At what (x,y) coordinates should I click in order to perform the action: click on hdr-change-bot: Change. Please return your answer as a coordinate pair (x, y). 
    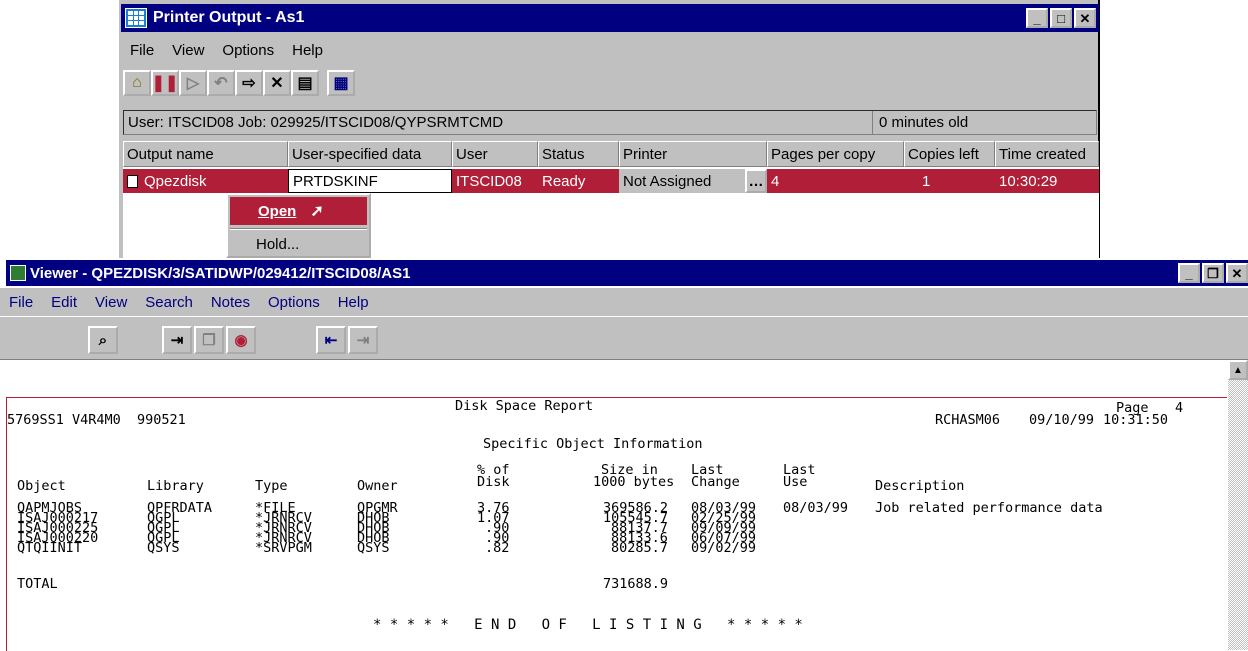
    Looking at the image, I should click on (715, 482).